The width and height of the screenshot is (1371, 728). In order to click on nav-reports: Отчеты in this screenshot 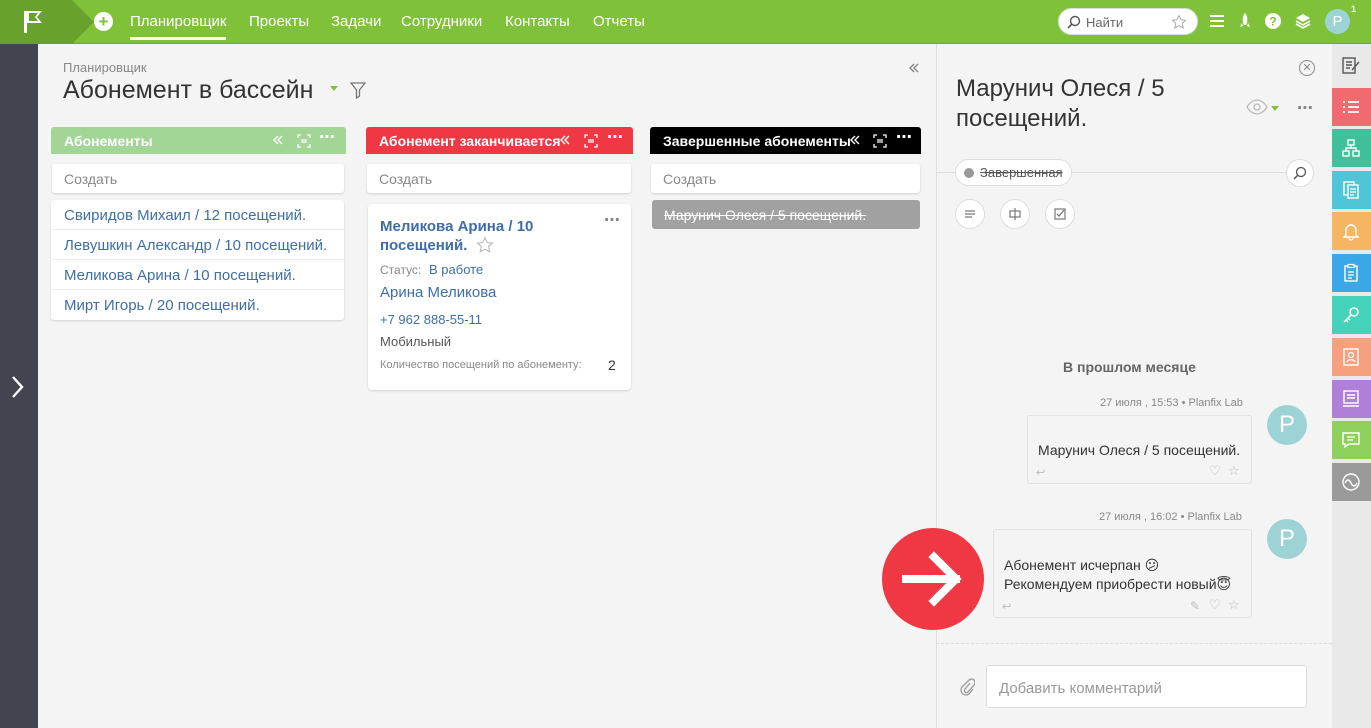, I will do `click(619, 21)`.